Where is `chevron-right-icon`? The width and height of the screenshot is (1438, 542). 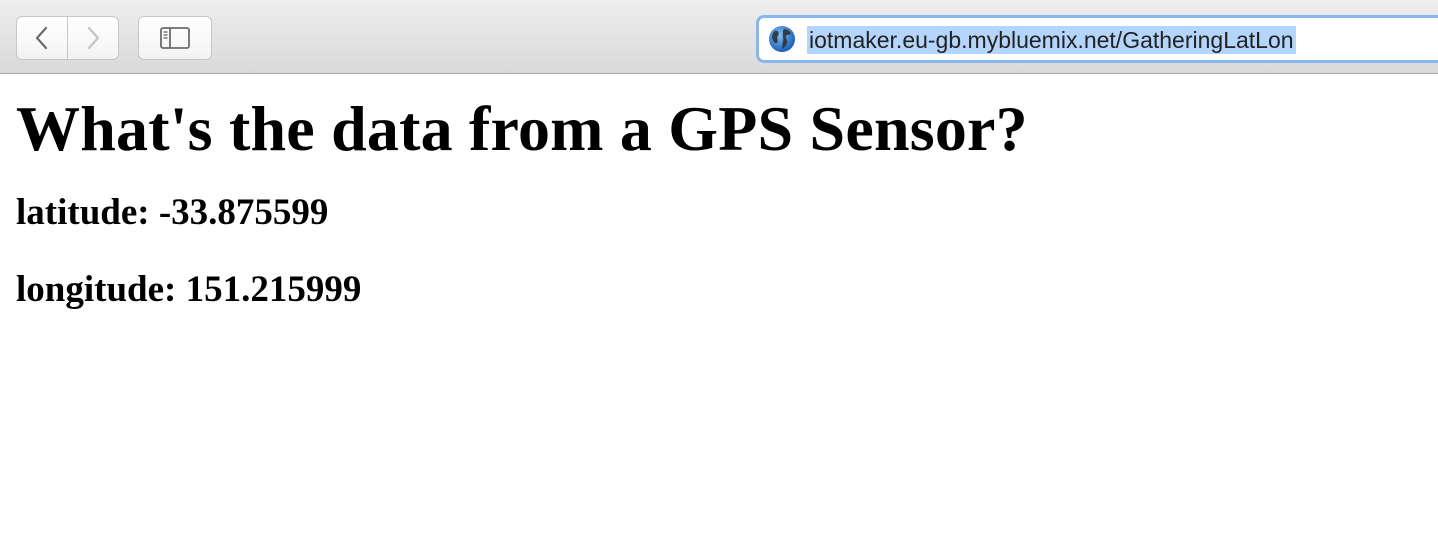 chevron-right-icon is located at coordinates (93, 38).